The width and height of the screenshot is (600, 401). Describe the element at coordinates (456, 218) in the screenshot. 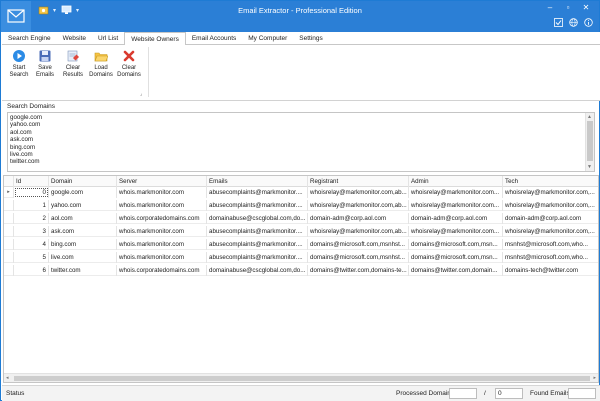

I see `cell-admin: domain-adm@corp.aol.com` at that location.